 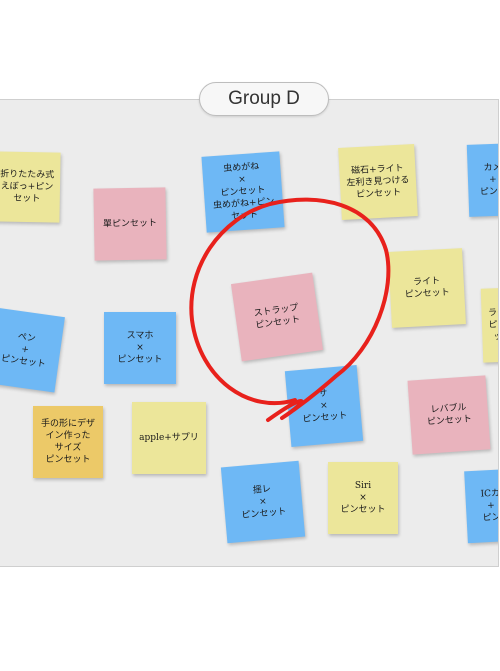 What do you see at coordinates (449, 415) in the screenshot?
I see `sticky-note: レバブル ピンセット` at bounding box center [449, 415].